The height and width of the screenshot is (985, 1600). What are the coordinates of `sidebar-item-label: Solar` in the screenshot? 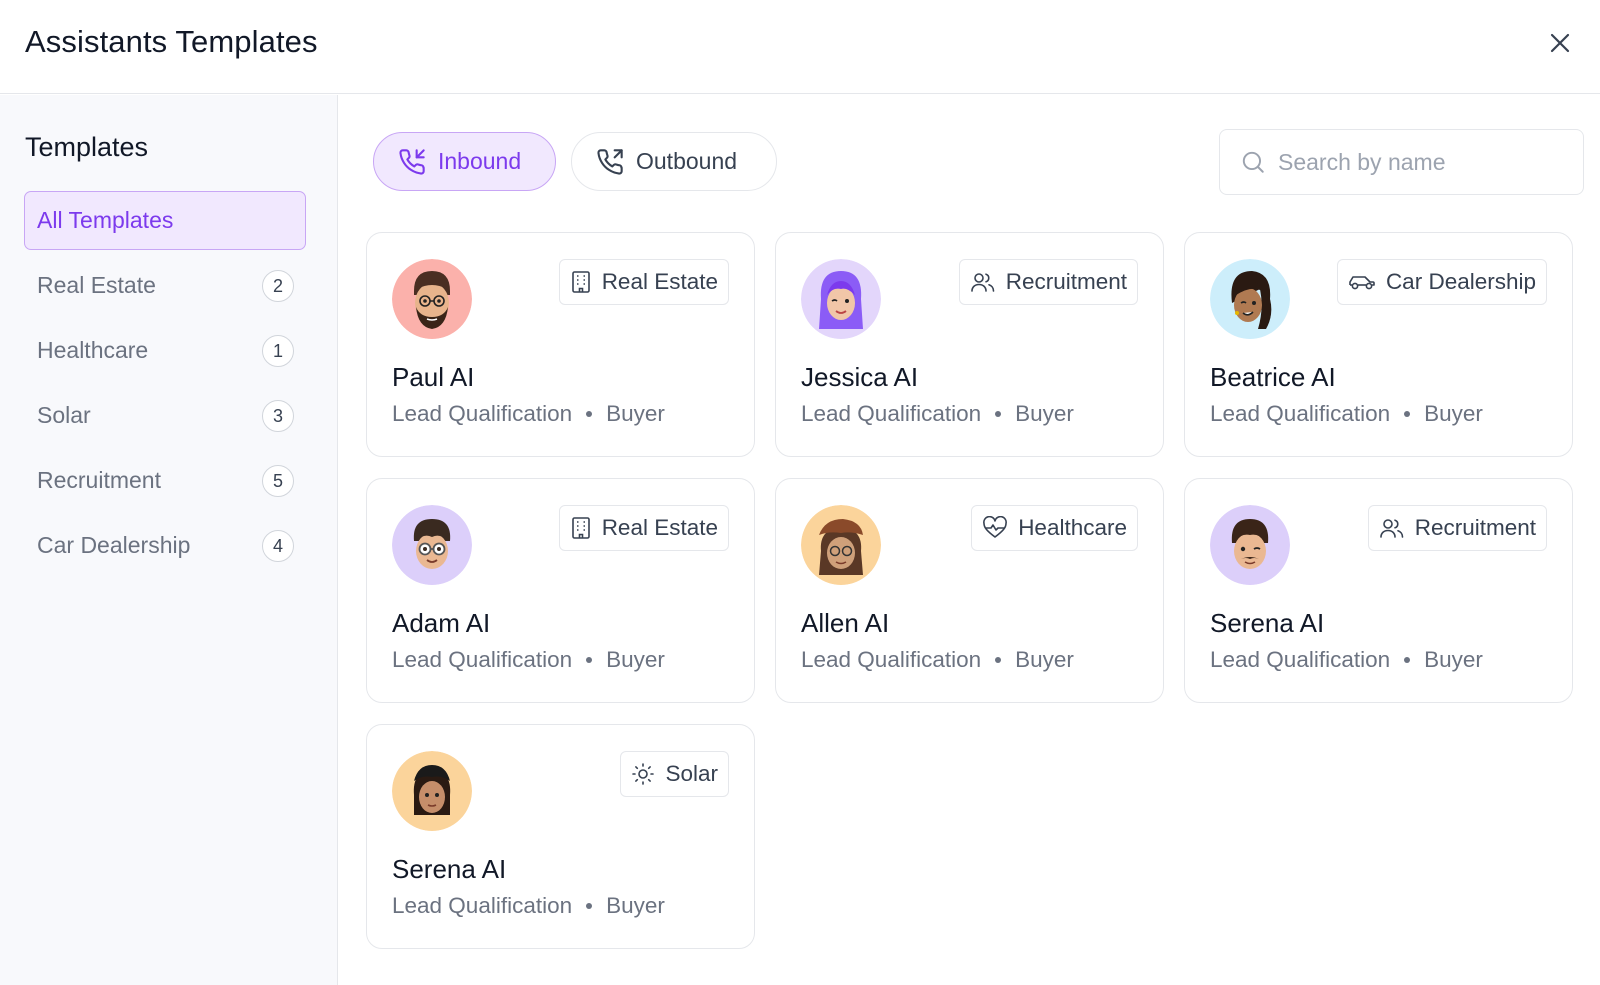 It's located at (64, 415).